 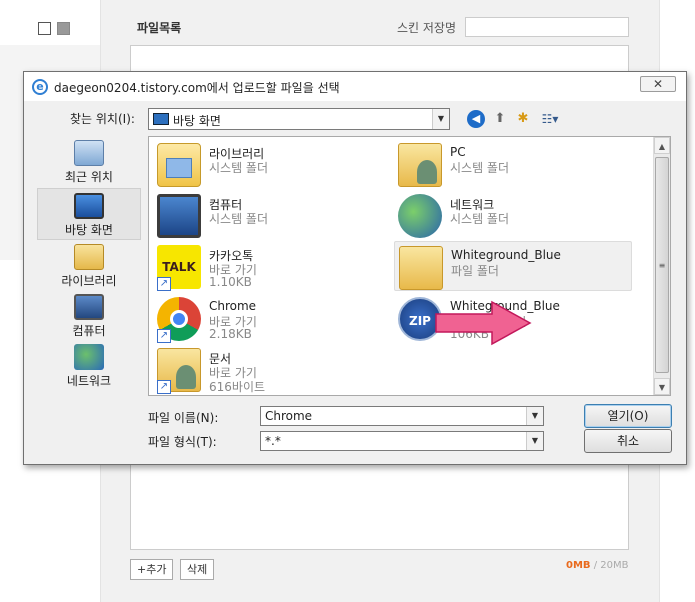 I want to click on filetype-label: 파일 형식(T):, so click(x=182, y=442).